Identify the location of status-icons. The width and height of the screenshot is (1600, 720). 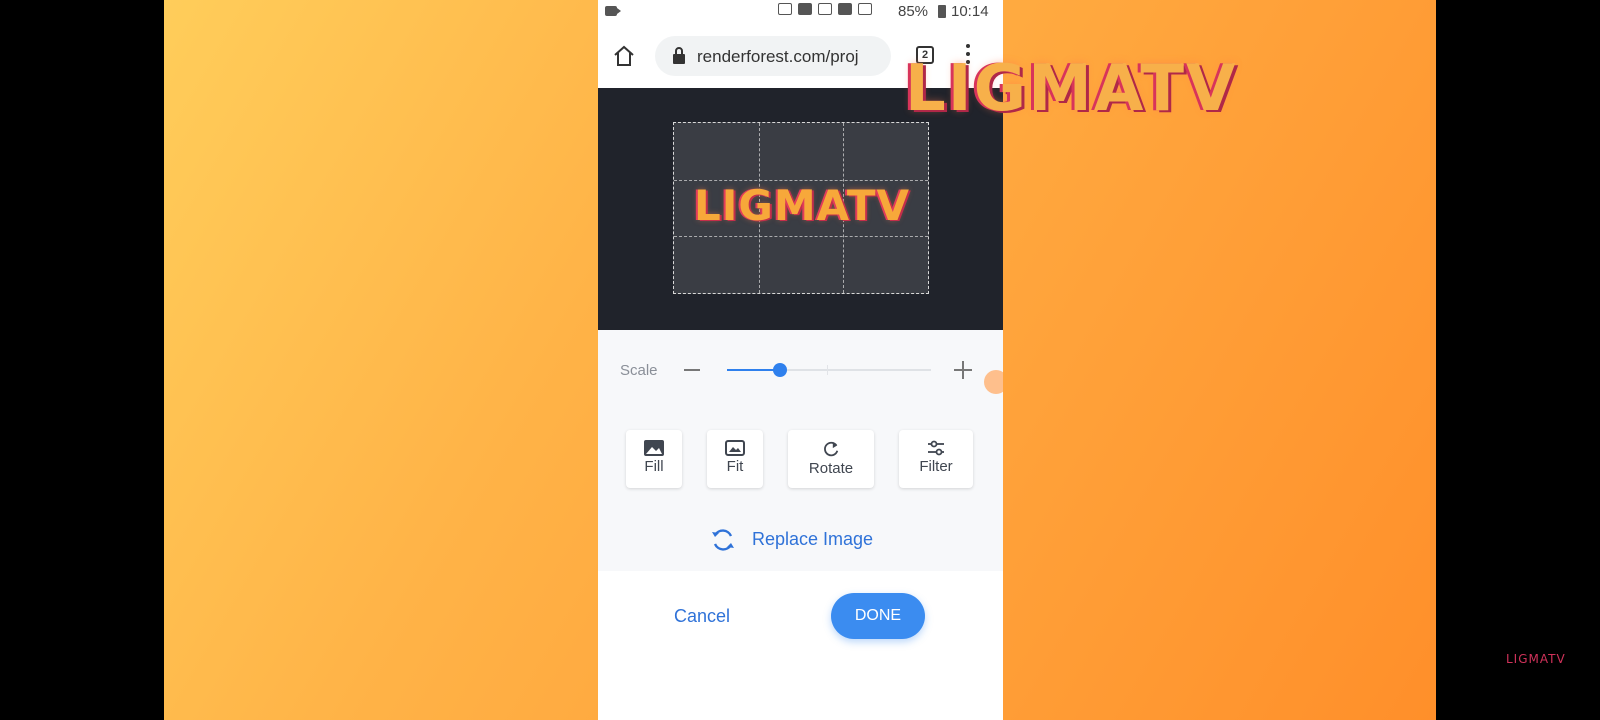
(825, 9).